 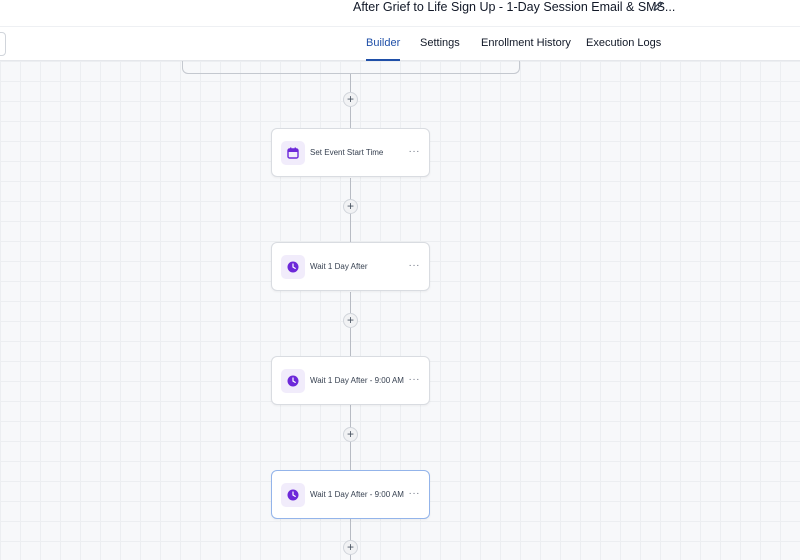 What do you see at coordinates (658, 6) in the screenshot?
I see `pencil-icon` at bounding box center [658, 6].